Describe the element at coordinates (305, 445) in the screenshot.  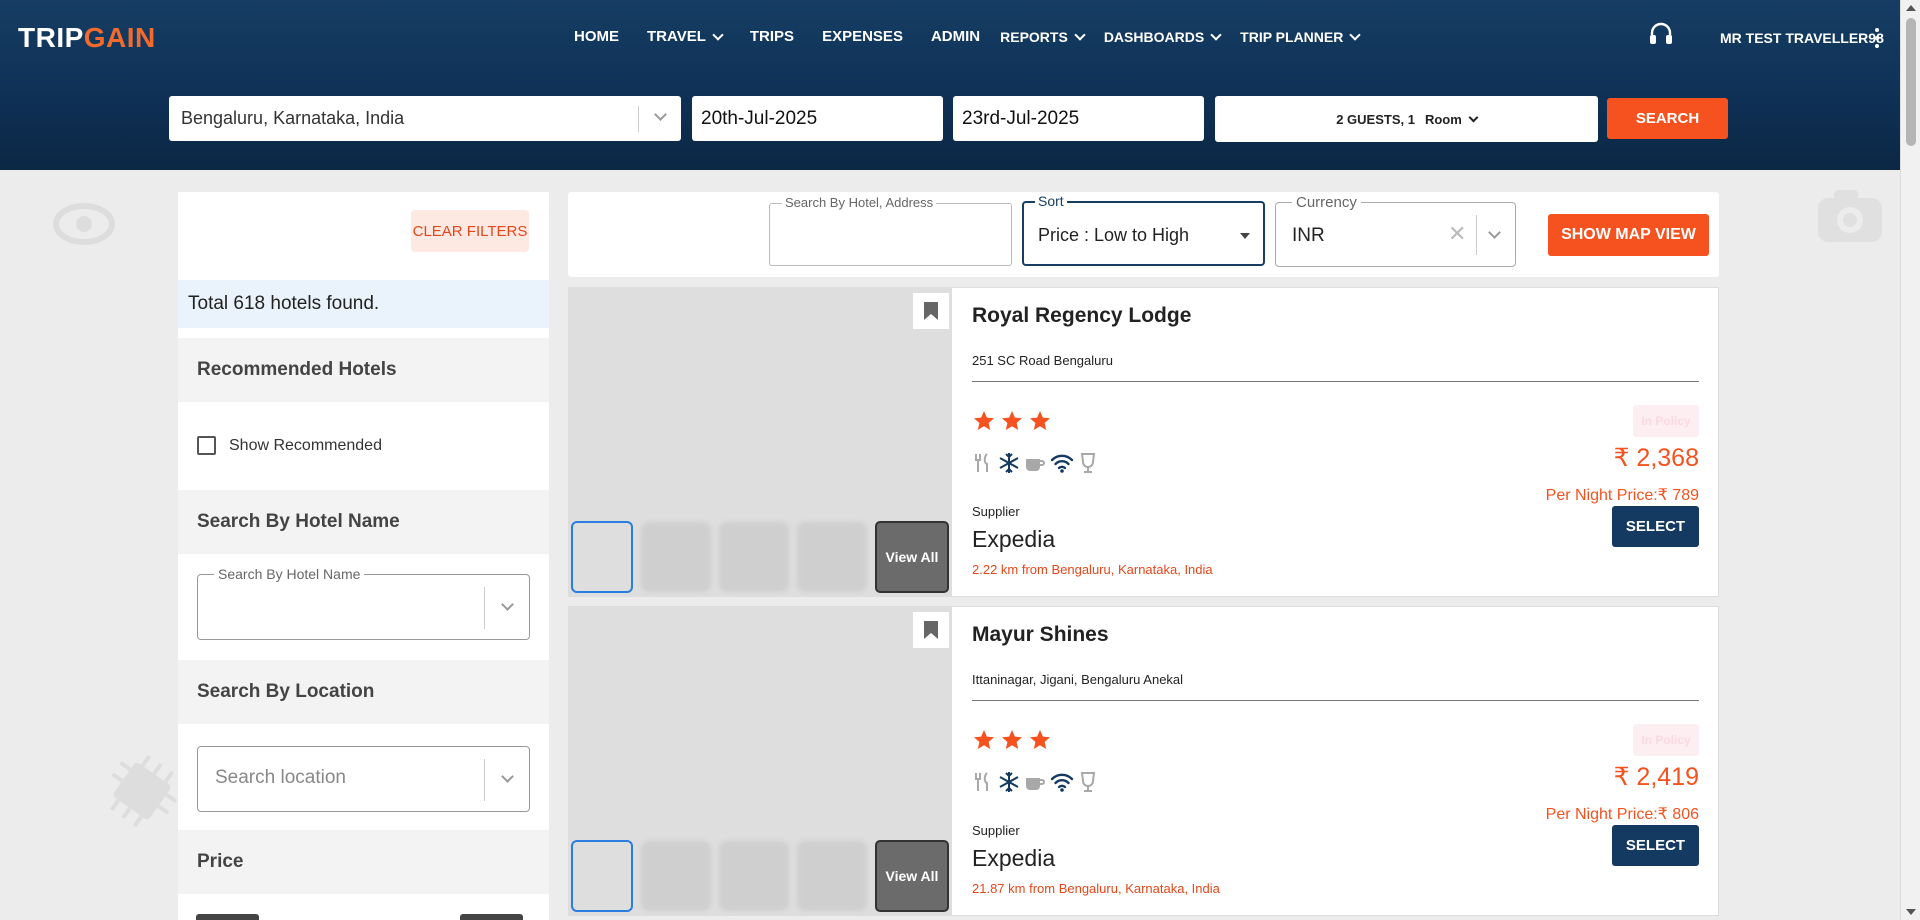
I see `show-recommended-label: Show Recommended` at that location.